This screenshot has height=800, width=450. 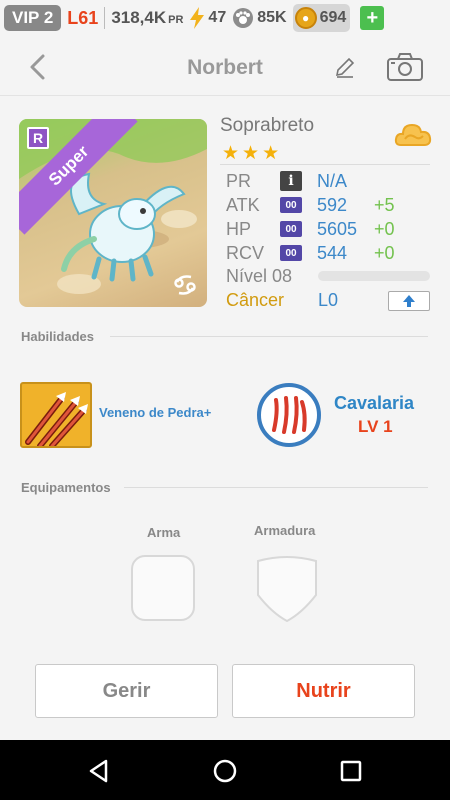 I want to click on claw-skill-icon, so click(x=289, y=415).